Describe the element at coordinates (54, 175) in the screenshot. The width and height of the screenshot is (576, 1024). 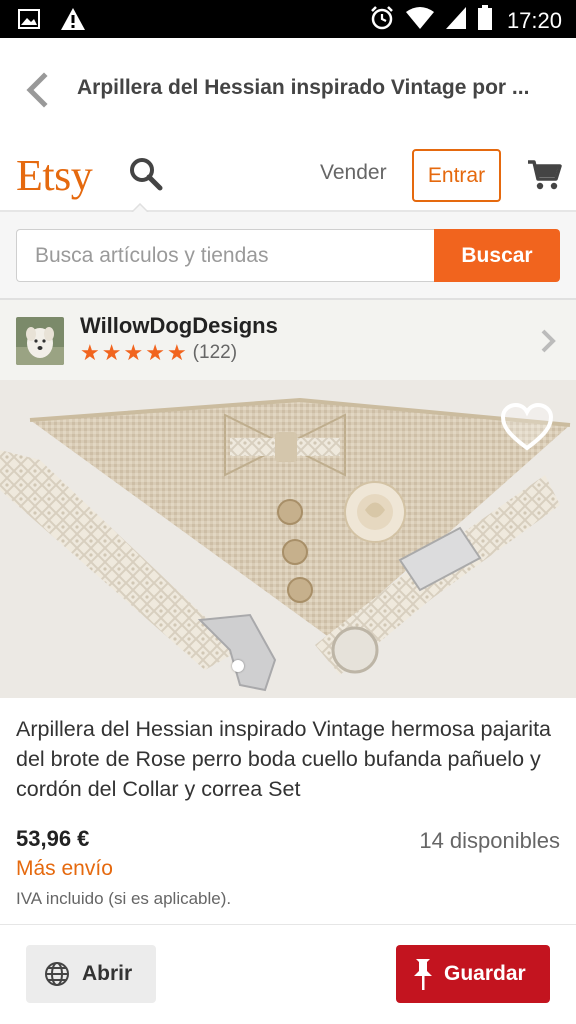
I see `etsy-logo: Etsy` at that location.